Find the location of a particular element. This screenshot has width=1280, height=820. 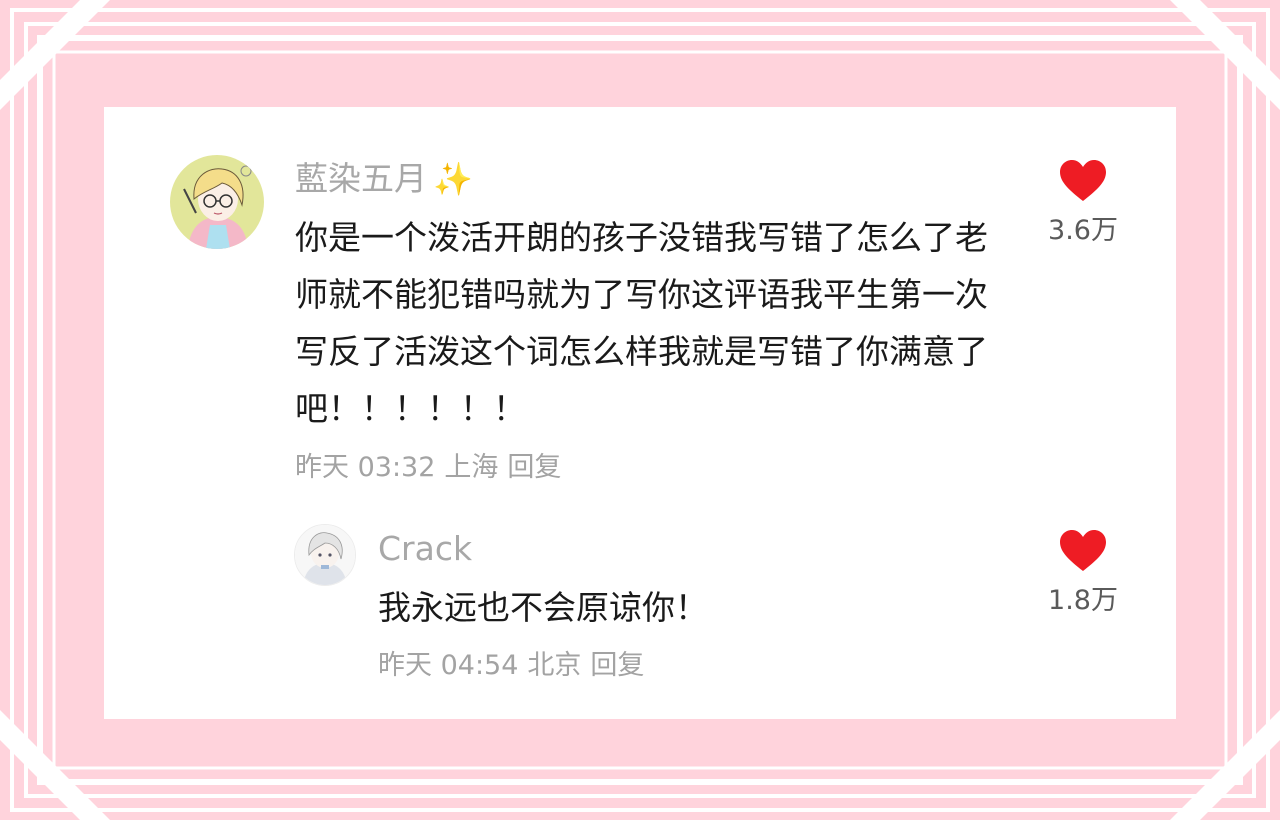

reply-meta: 昨天 04:54 北京 回复 is located at coordinates (515, 666).